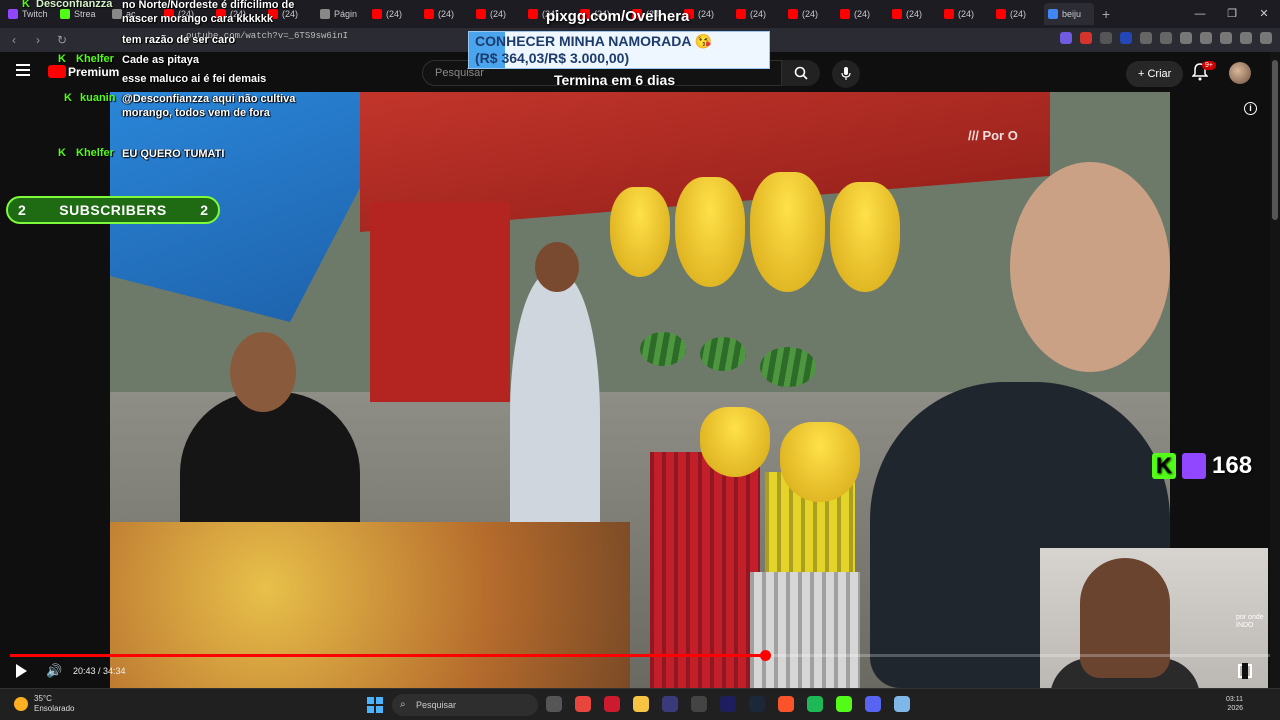 This screenshot has width=1280, height=720. What do you see at coordinates (1125, 618) in the screenshot?
I see `streamer-face` at bounding box center [1125, 618].